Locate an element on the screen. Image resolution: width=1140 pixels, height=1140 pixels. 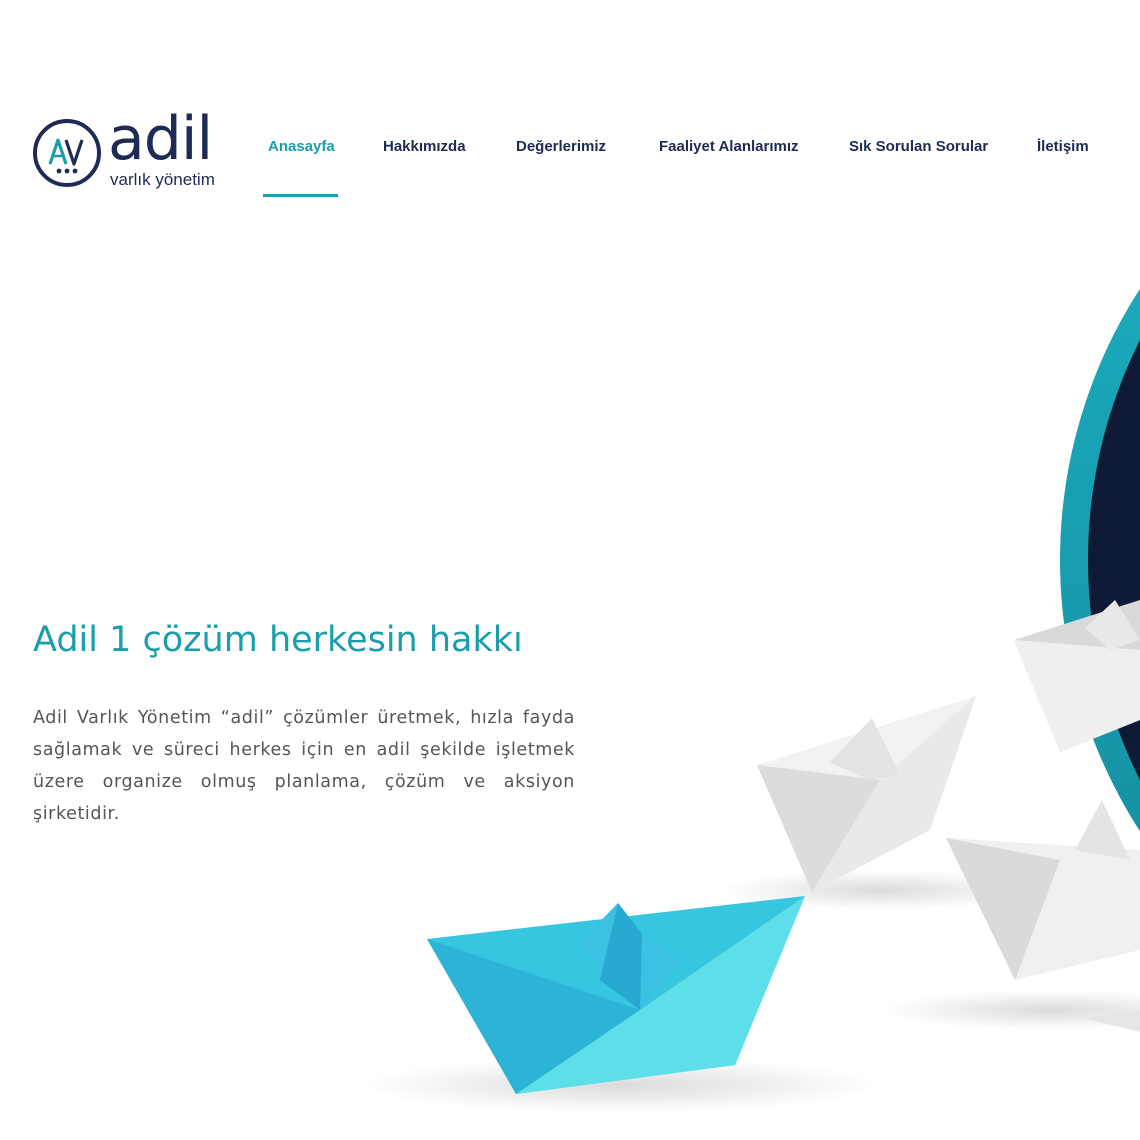
hero-title: Adil 1 çözüm herkesin hakkı is located at coordinates (278, 640).